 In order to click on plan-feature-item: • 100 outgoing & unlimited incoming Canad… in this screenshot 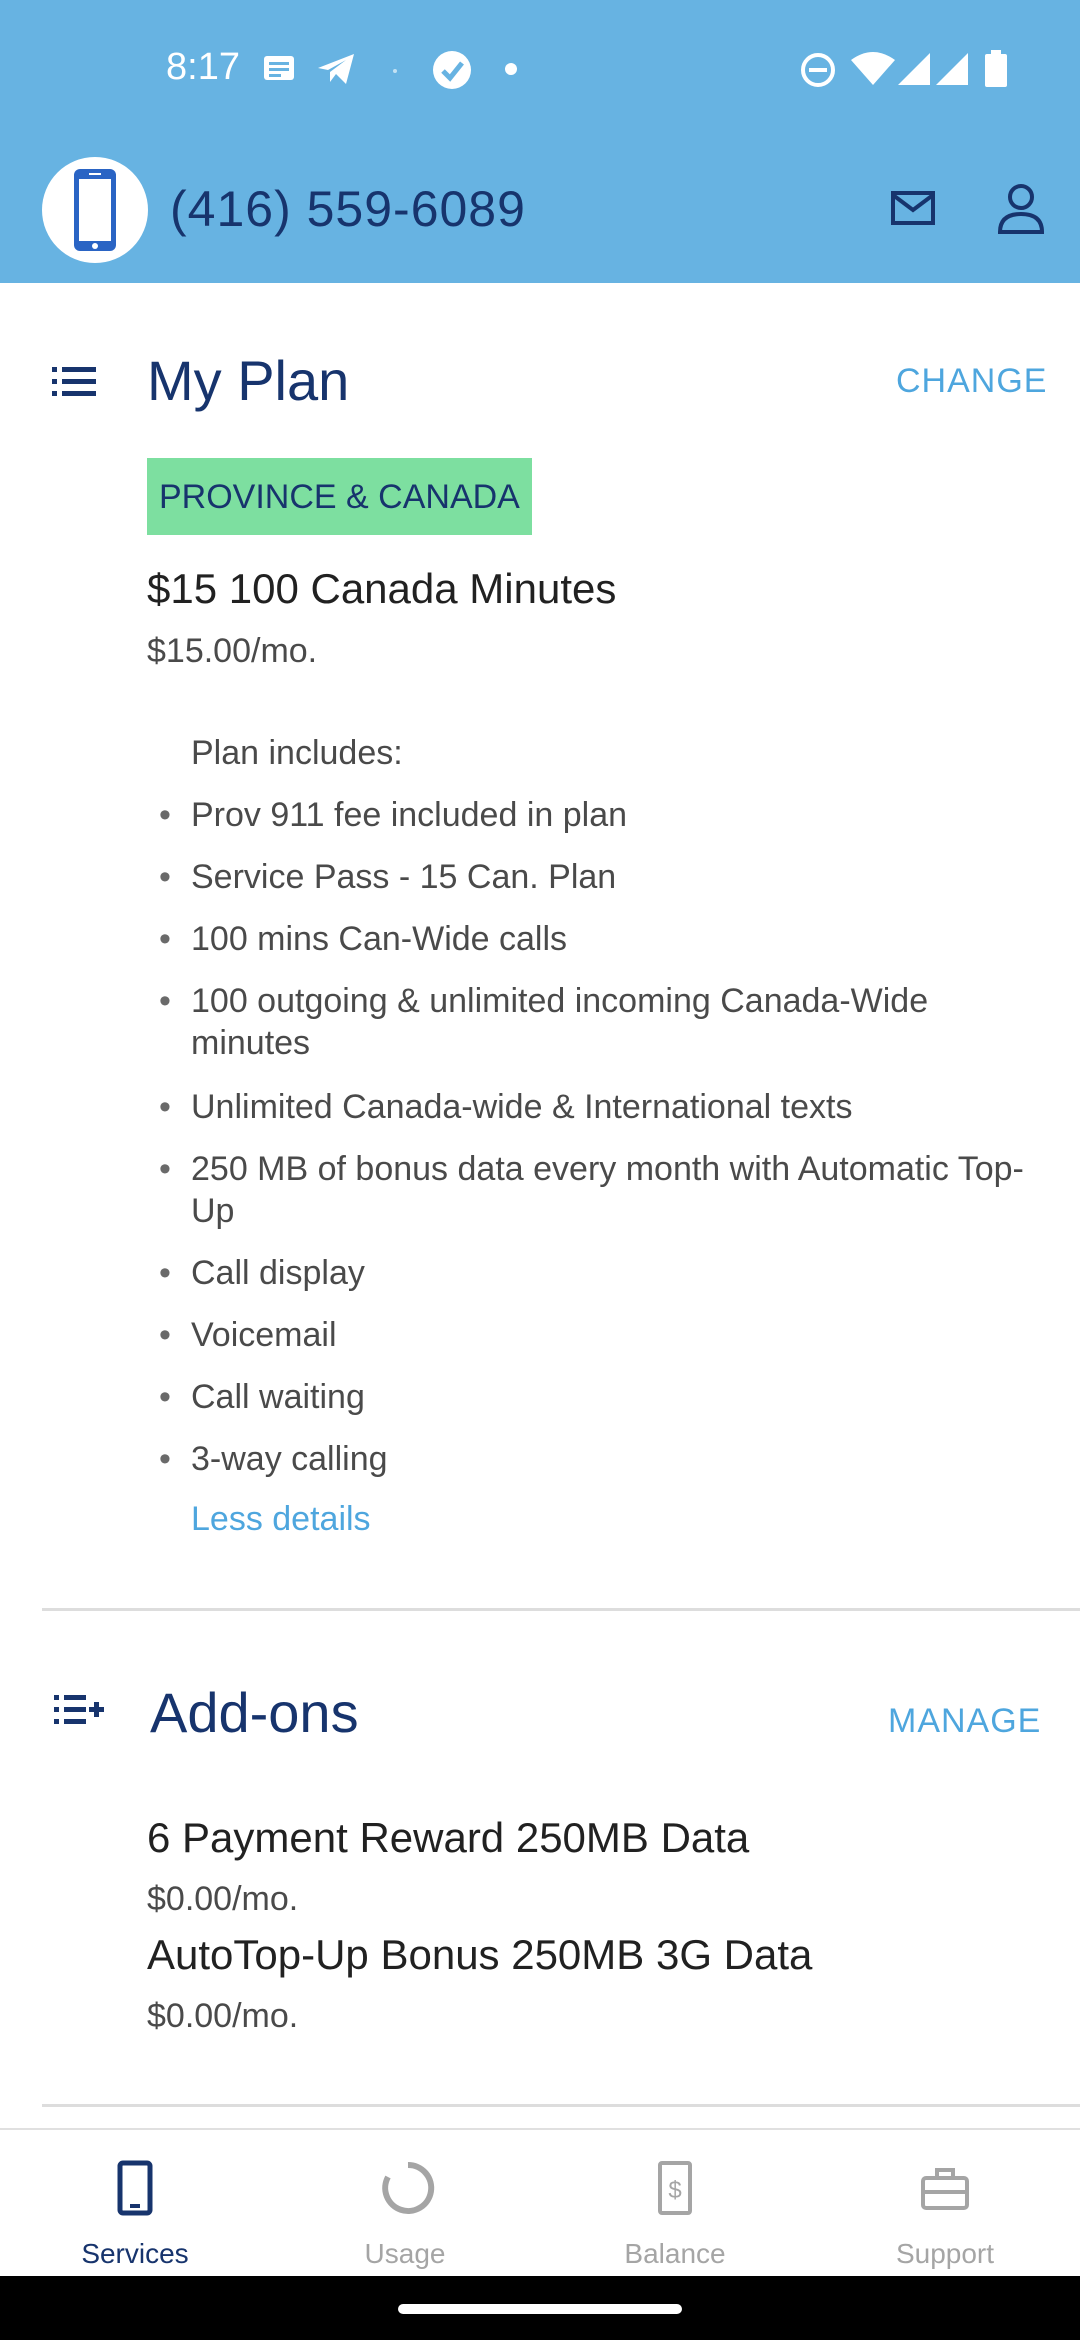, I will do `click(544, 1022)`.